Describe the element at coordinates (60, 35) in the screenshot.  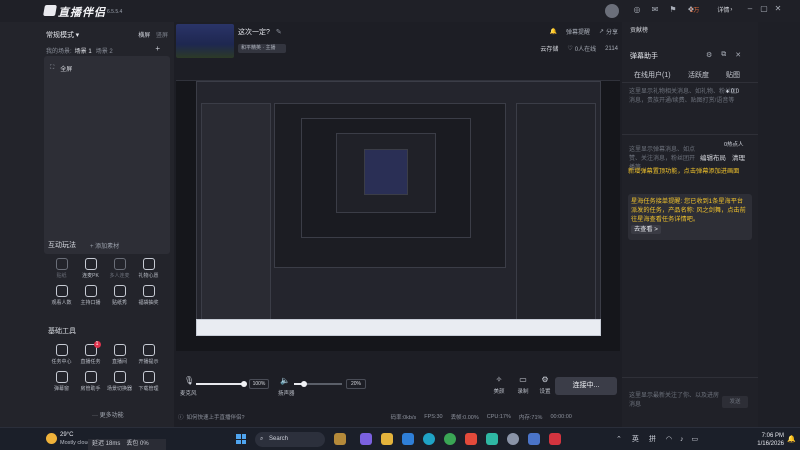
I see `mode-select: 常规模式` at that location.